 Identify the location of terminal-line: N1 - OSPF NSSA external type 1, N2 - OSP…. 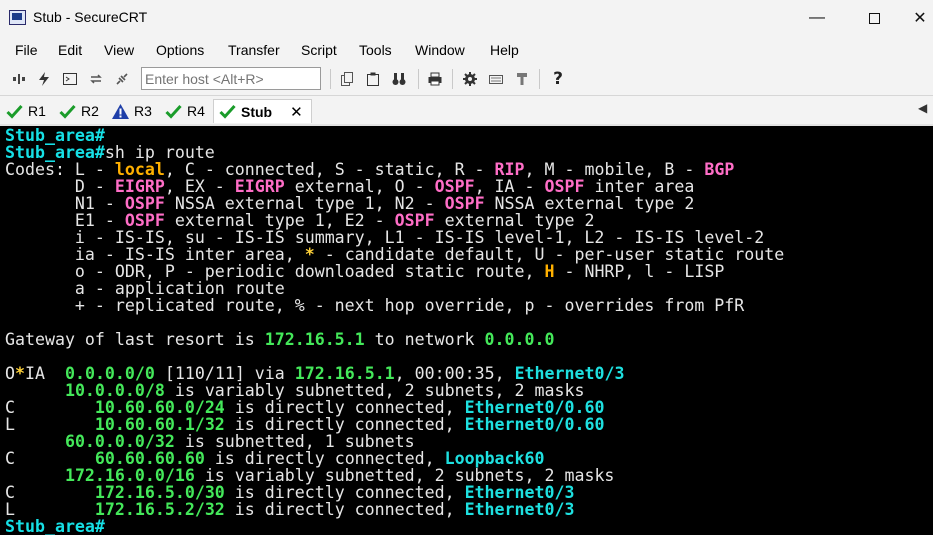
(349, 203).